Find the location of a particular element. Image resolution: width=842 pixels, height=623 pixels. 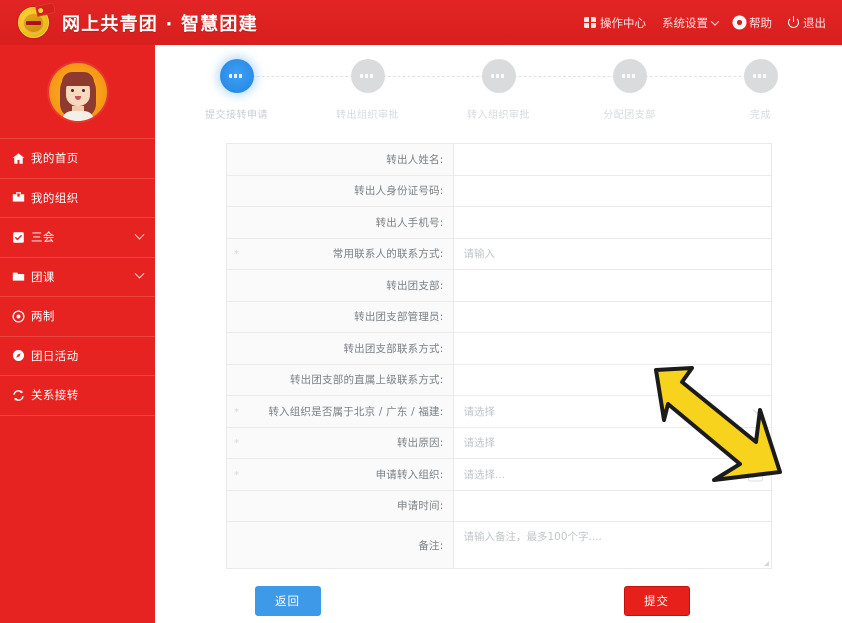

sidebar-item-three-meetings-label: 三会 is located at coordinates (43, 237).